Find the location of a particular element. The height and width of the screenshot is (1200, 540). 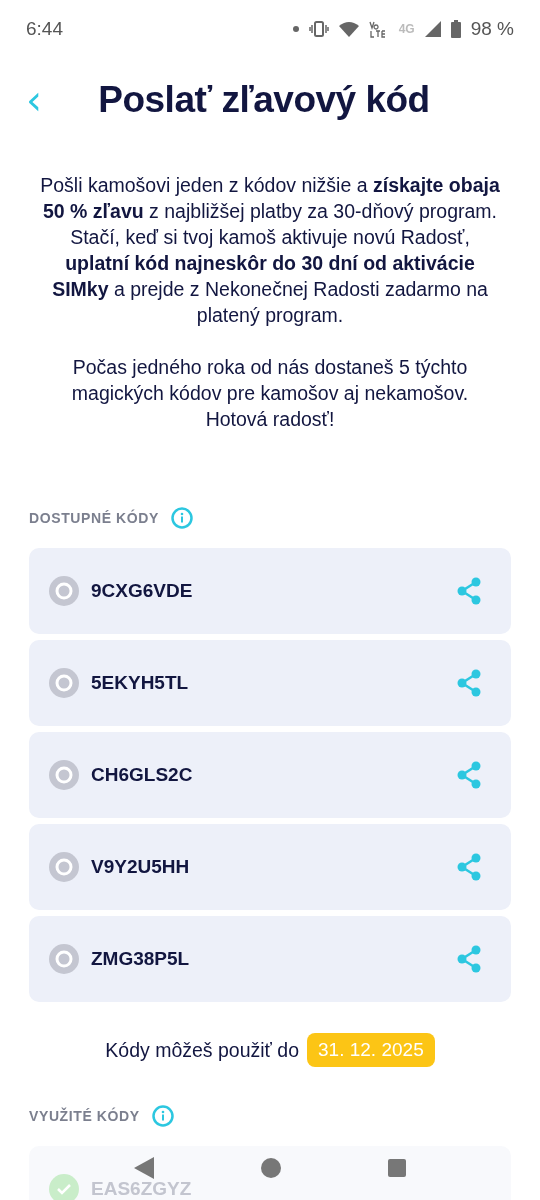

description-paragraph: Počas jedného roka od nás dostaneš 5 týchto magických kódov pre kamošov aj nekamošov. Hotová radosť! is located at coordinates (270, 393).